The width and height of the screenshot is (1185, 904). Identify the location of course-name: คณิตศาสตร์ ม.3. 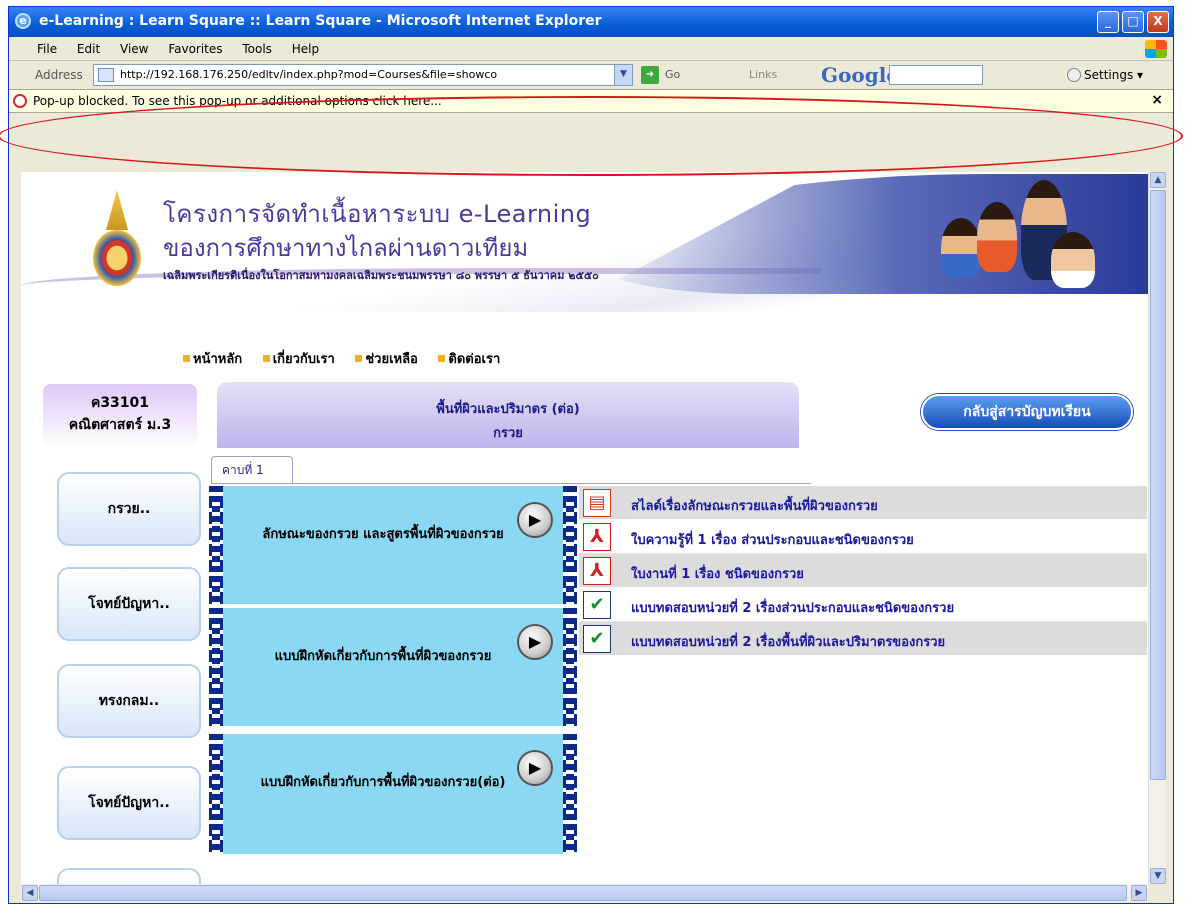
(120, 425).